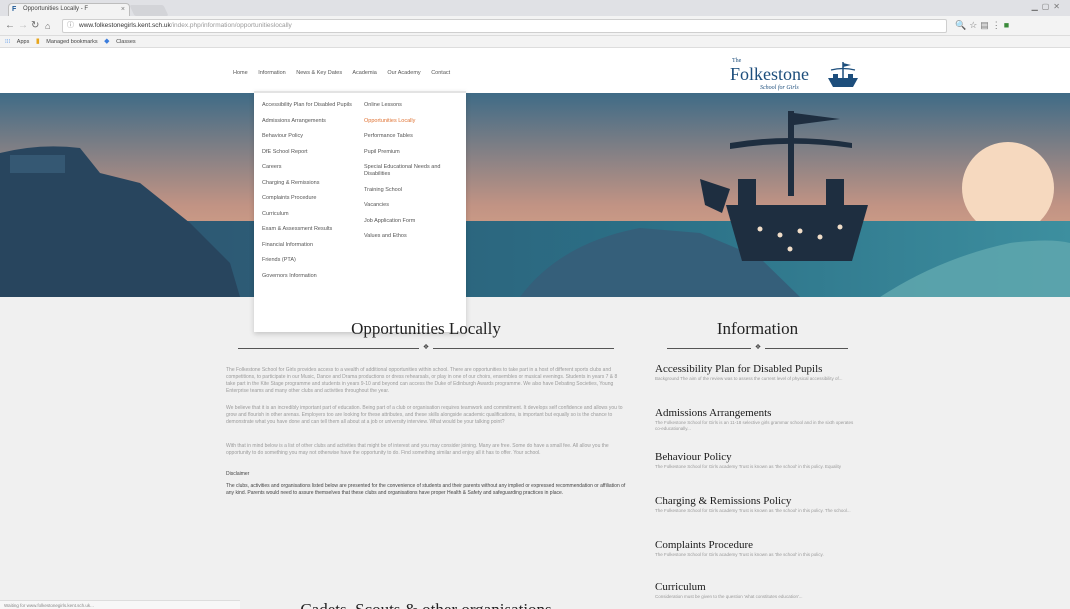 This screenshot has width=1070, height=609. Describe the element at coordinates (309, 105) in the screenshot. I see `menu-item: Accessibility Plan for Disabled Pupils` at that location.